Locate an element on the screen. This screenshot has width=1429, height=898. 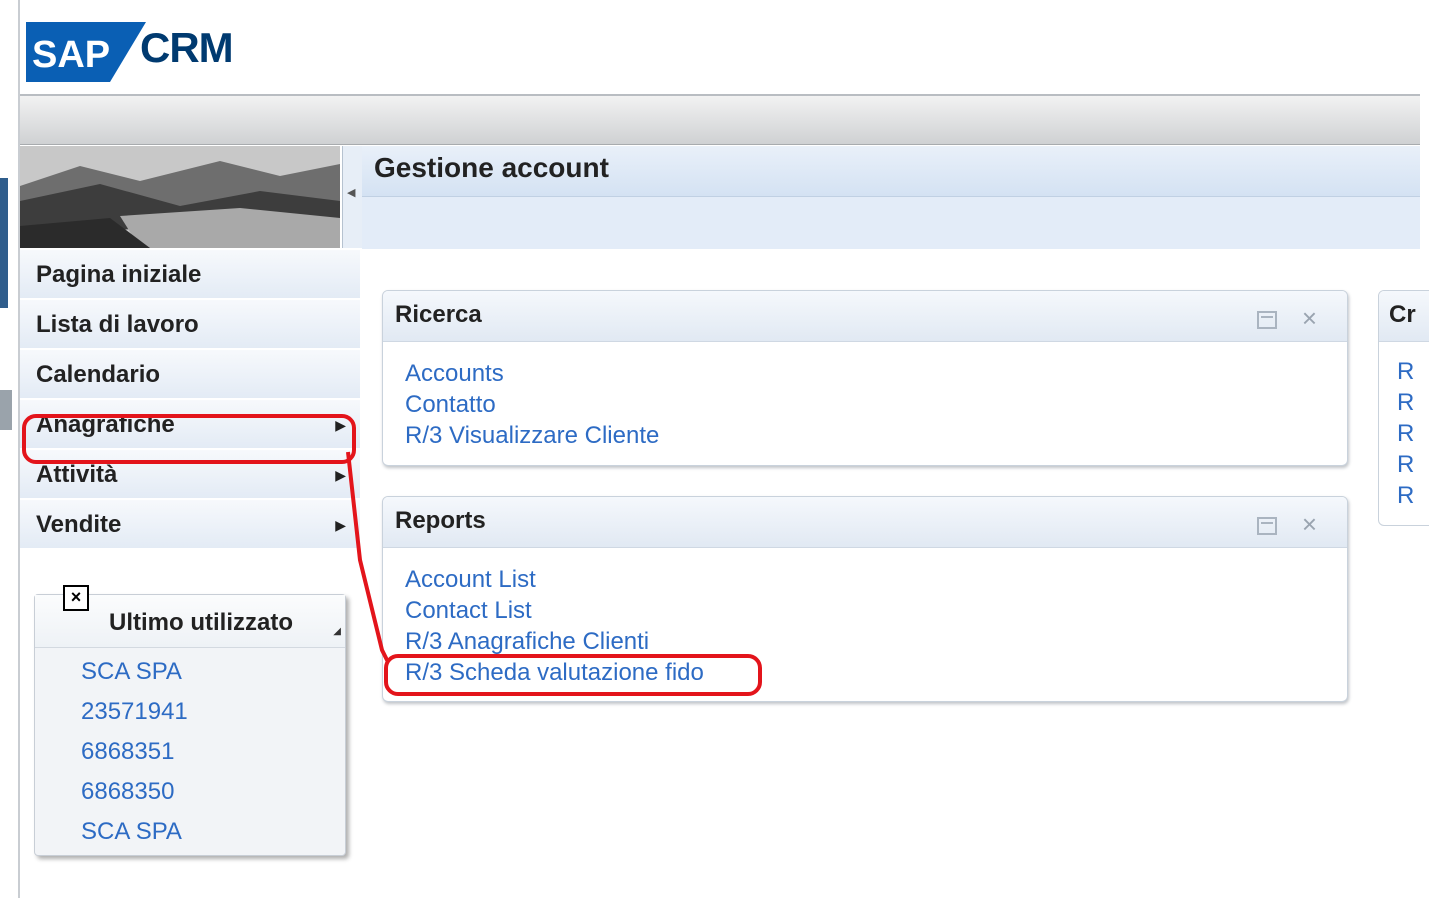
crea-panel: Cr R R R R R is located at coordinates (1403, 408).